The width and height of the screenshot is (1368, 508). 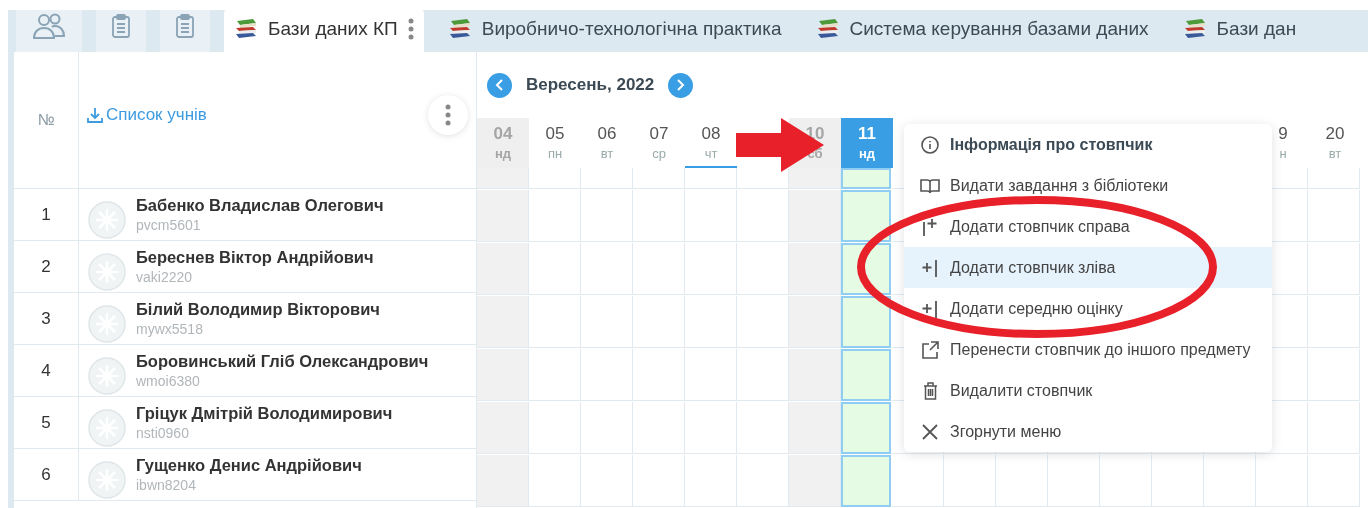 I want to click on menu-item: Додати стовпчик зліва, so click(x=1088, y=267).